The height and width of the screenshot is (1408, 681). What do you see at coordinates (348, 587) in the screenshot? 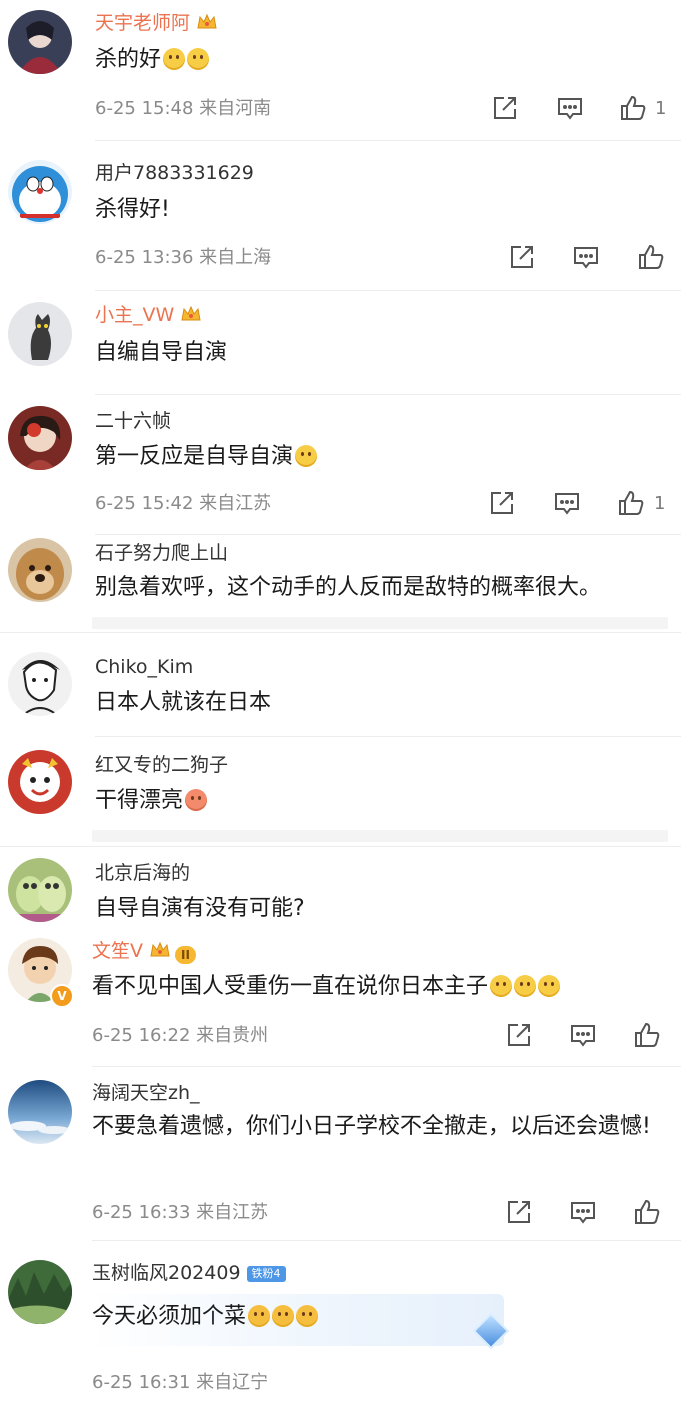
I see `comment-text: 别急着欢呼，这个动手的人反而是敌特的概率很大。` at bounding box center [348, 587].